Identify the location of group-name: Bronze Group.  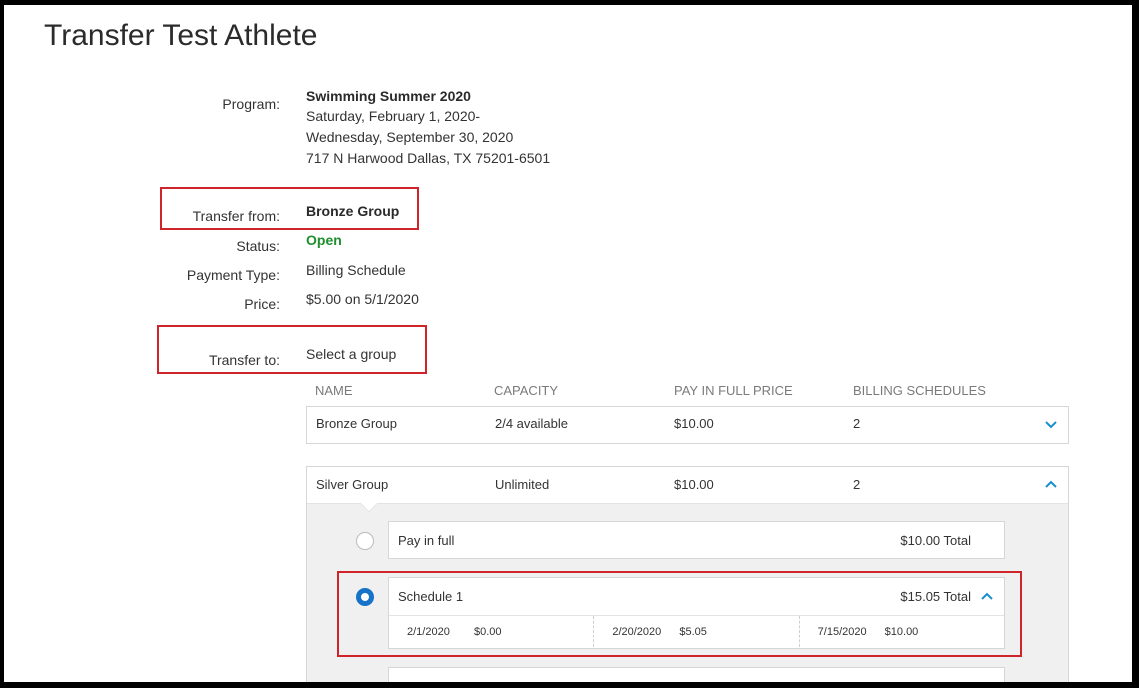
(356, 423).